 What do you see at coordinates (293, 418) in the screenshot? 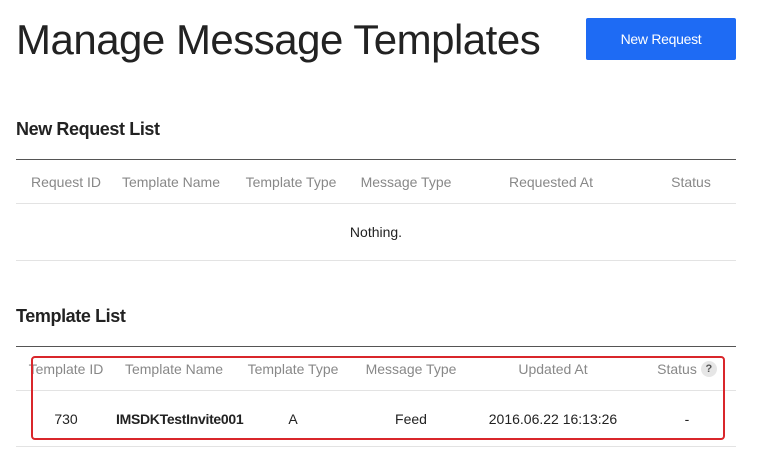
I see `template-type-cell: A` at bounding box center [293, 418].